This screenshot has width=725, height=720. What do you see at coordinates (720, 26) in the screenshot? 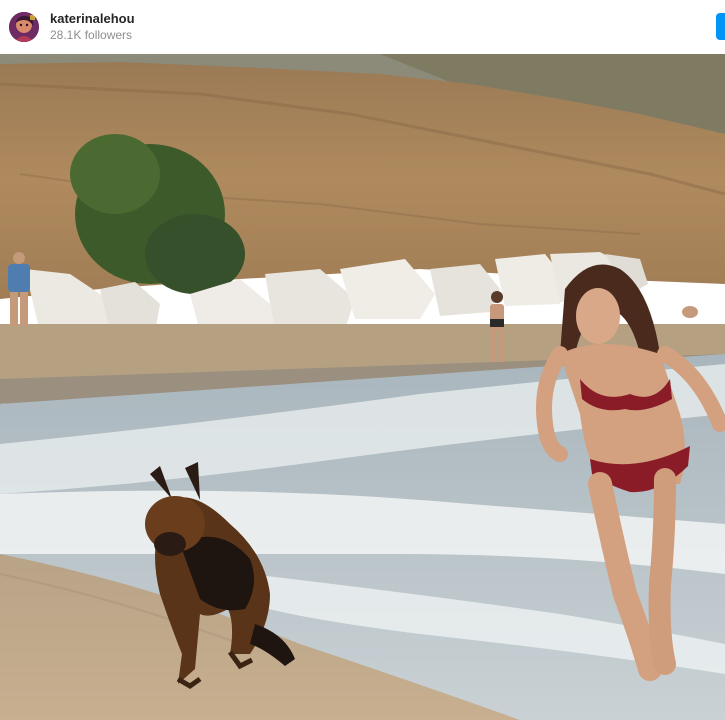
I see `follow-button` at bounding box center [720, 26].